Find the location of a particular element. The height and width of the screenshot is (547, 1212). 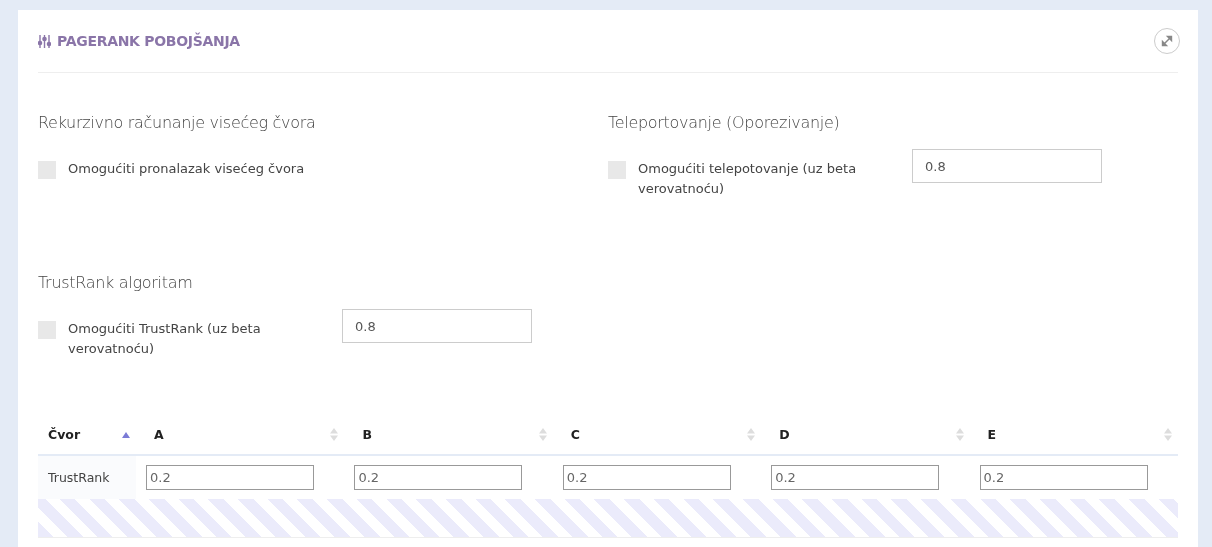

column-header: E is located at coordinates (1073, 435).